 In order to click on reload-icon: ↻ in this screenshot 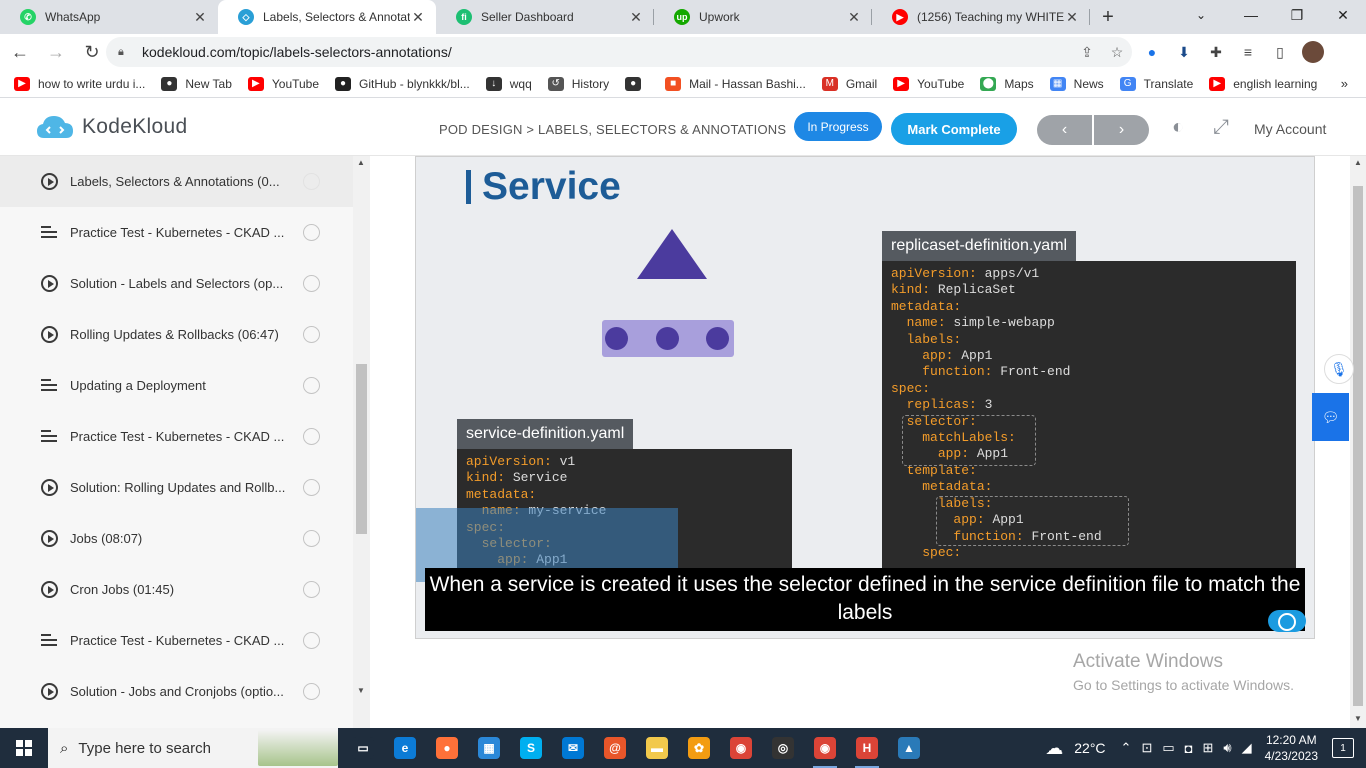, I will do `click(92, 52)`.